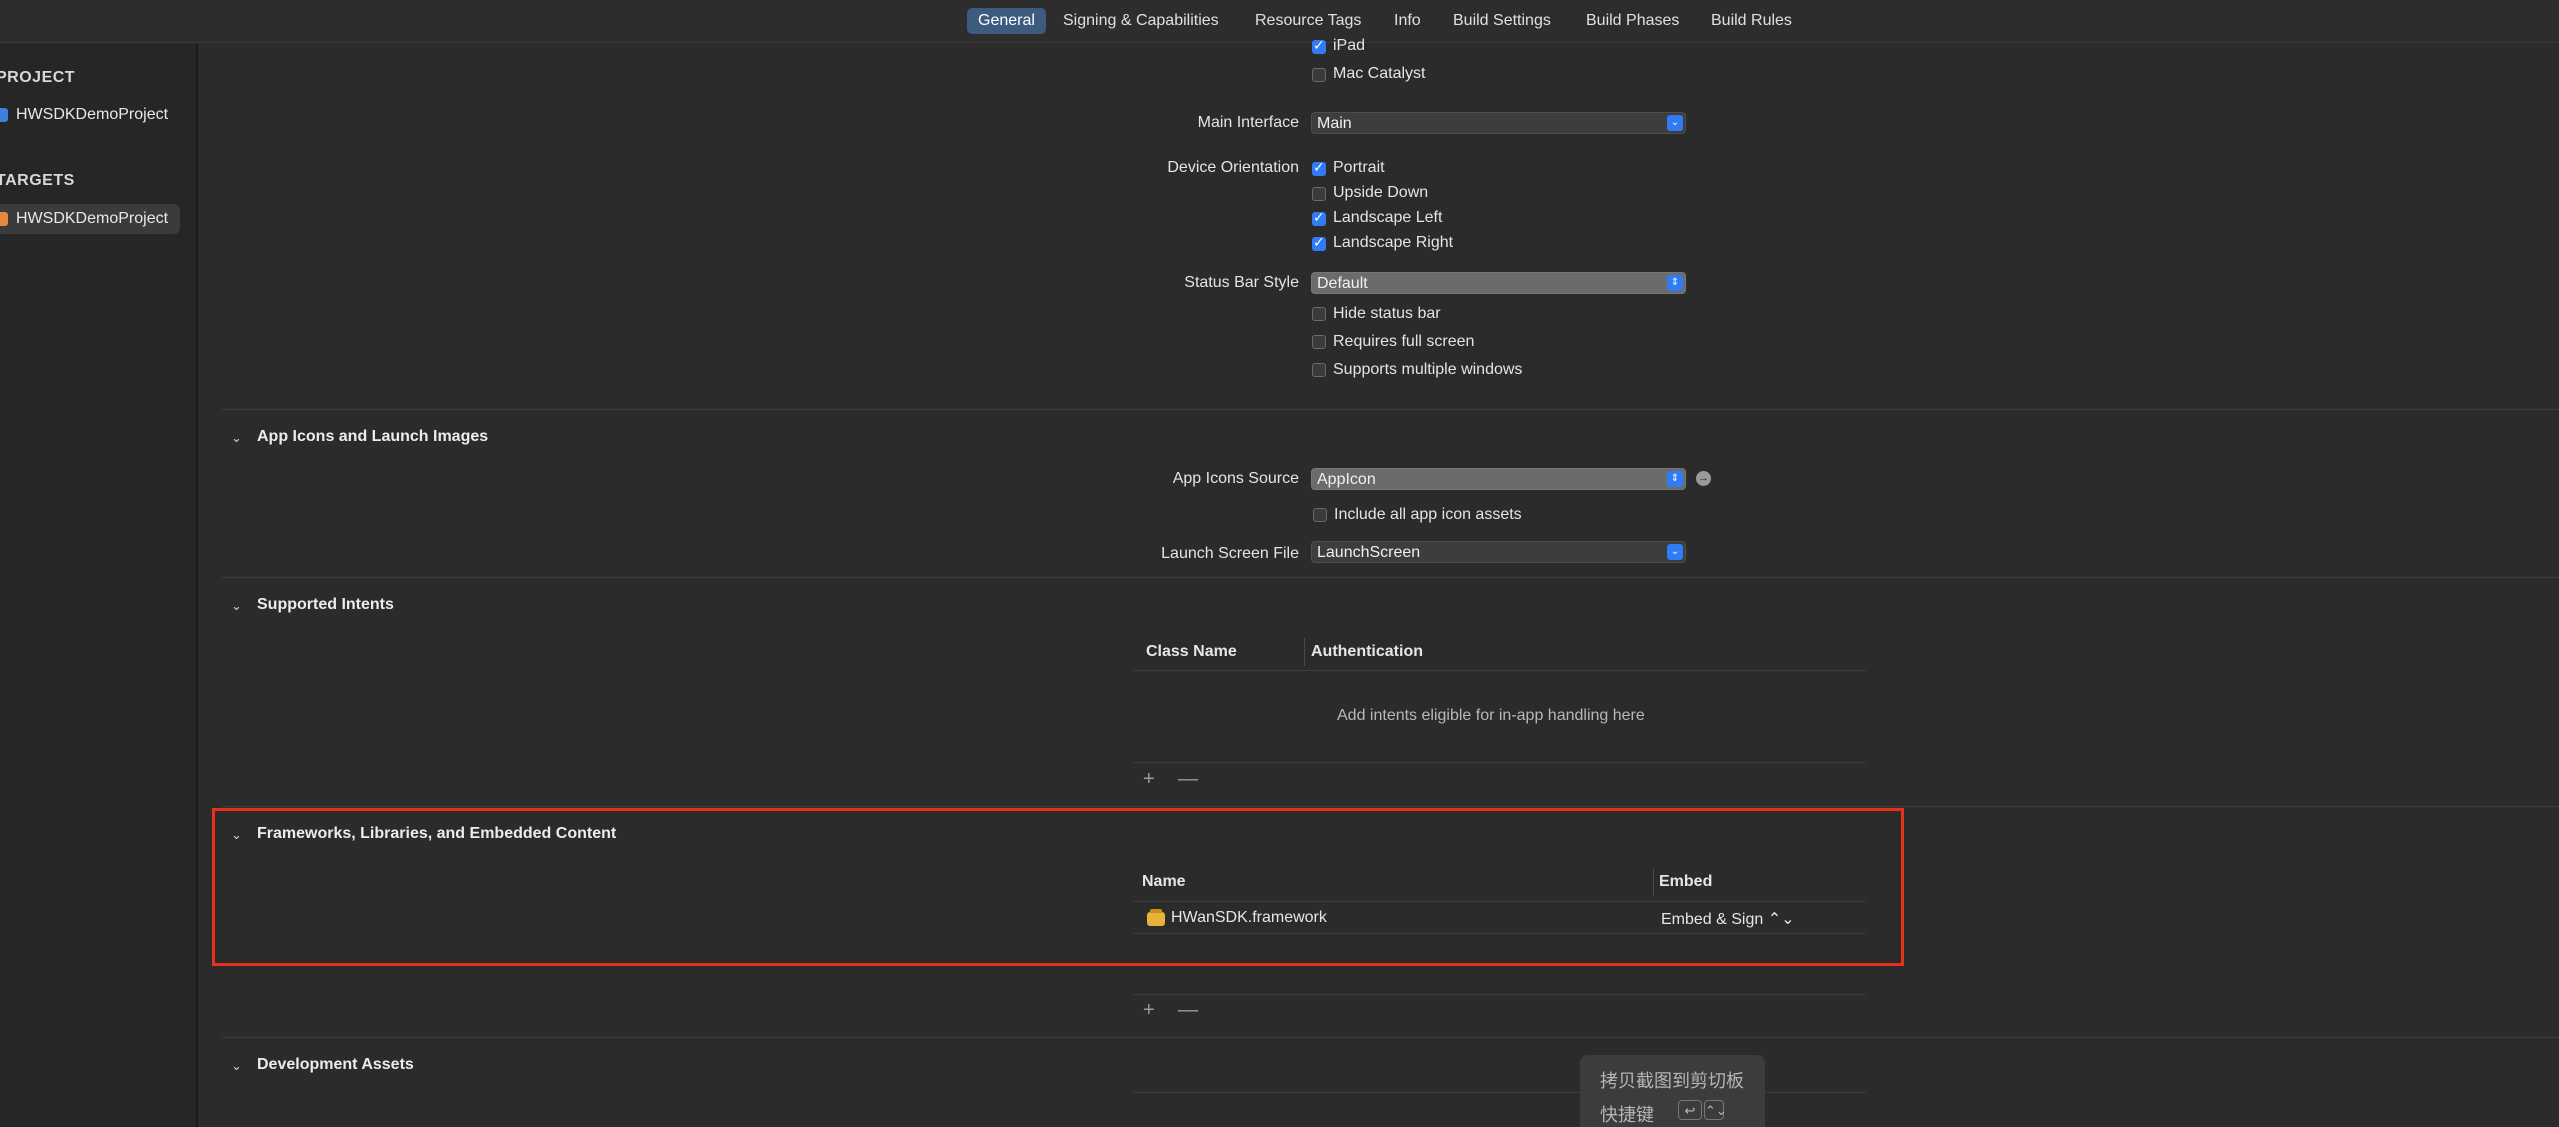 Image resolution: width=2559 pixels, height=1127 pixels. Describe the element at coordinates (1006, 21) in the screenshot. I see `tab-general: General` at that location.